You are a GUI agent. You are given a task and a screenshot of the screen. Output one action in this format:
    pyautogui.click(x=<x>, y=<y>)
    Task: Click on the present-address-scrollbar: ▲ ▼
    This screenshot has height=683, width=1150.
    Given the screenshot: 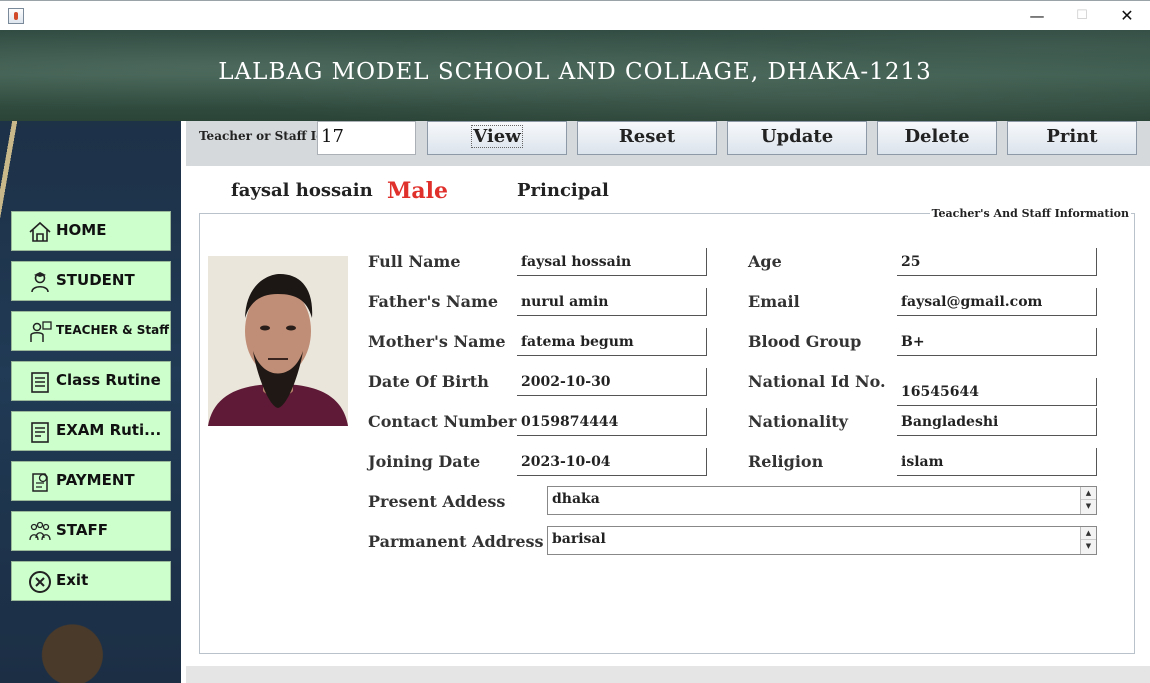 What is the action you would take?
    pyautogui.click(x=1088, y=500)
    